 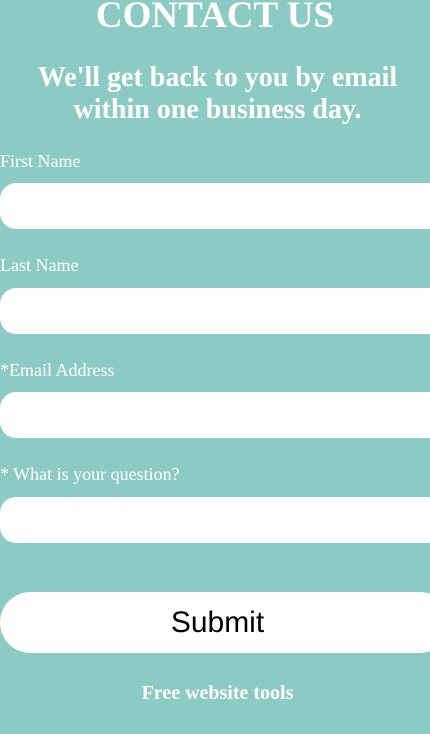 I want to click on question-input, so click(x=215, y=520).